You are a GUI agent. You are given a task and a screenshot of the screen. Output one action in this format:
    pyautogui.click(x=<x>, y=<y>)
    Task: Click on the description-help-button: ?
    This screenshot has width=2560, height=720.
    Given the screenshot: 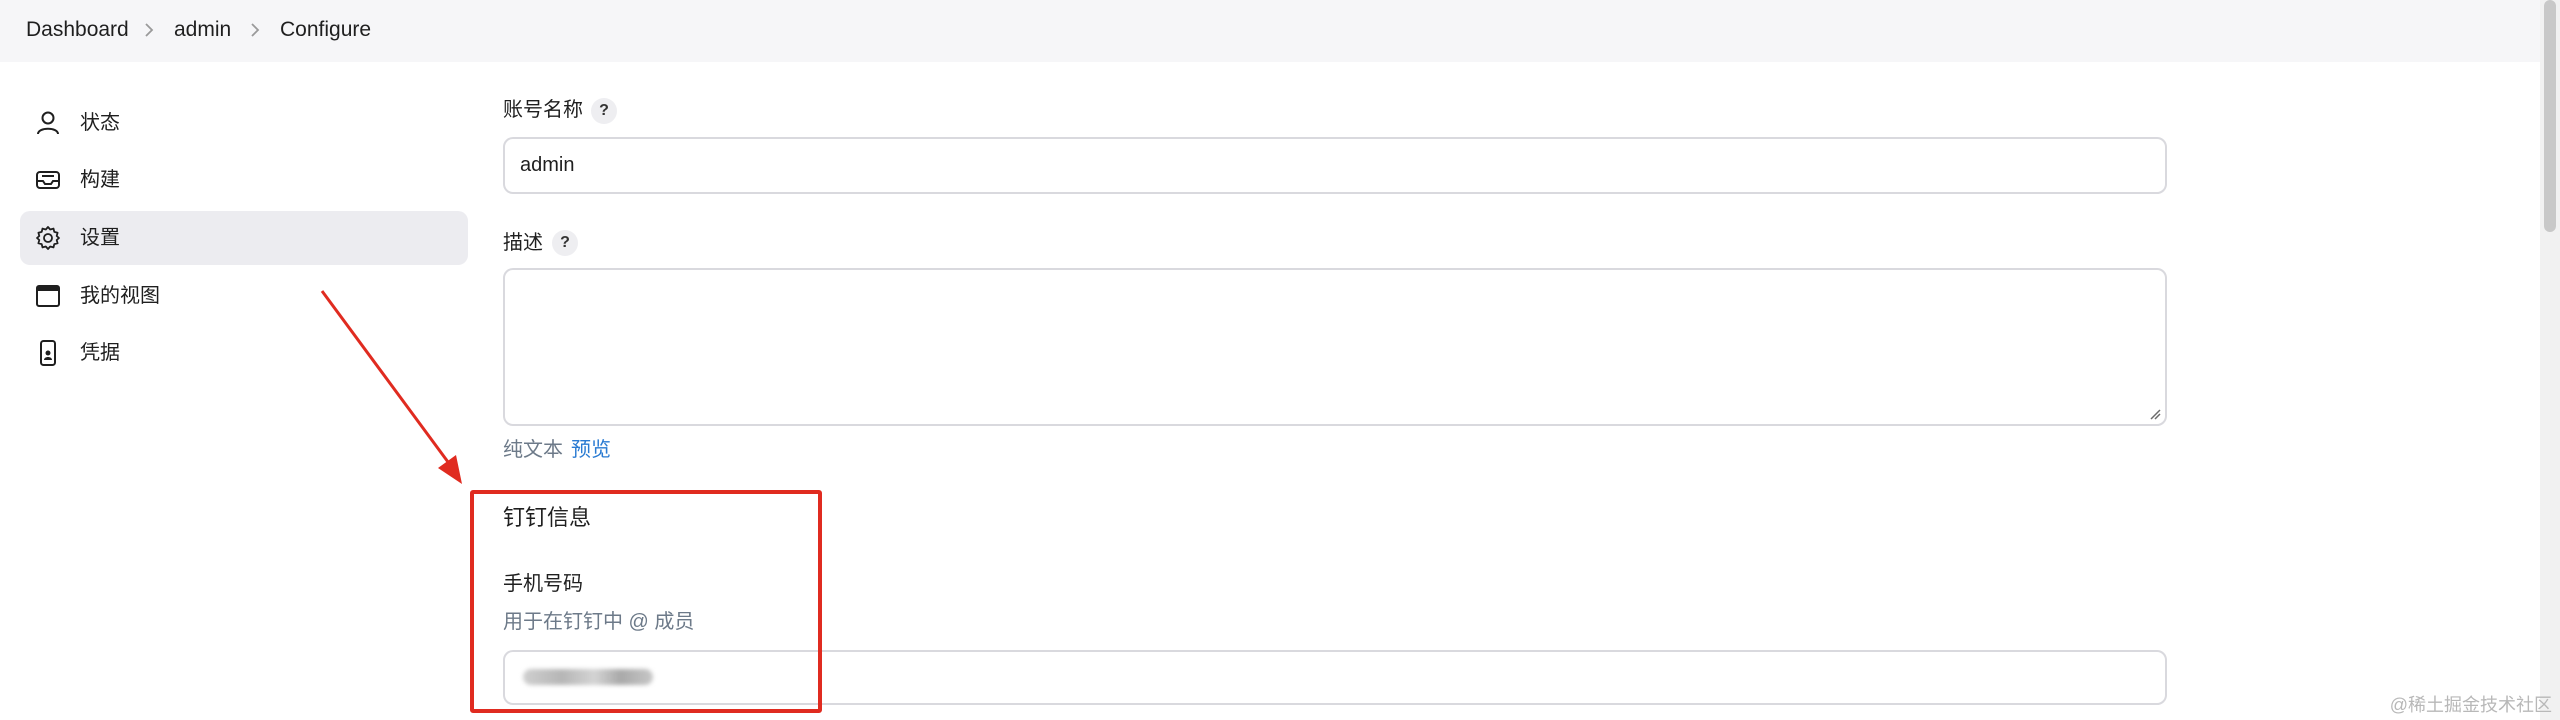 What is the action you would take?
    pyautogui.click(x=565, y=243)
    